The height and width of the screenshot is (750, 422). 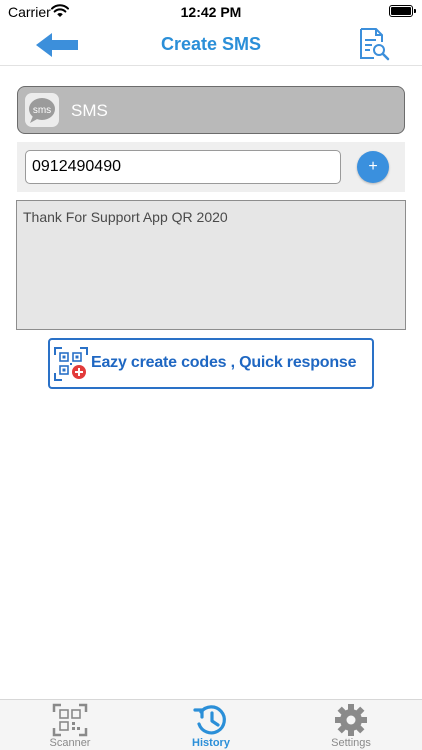 I want to click on tab-bar: Scanner History Settings, so click(x=211, y=724).